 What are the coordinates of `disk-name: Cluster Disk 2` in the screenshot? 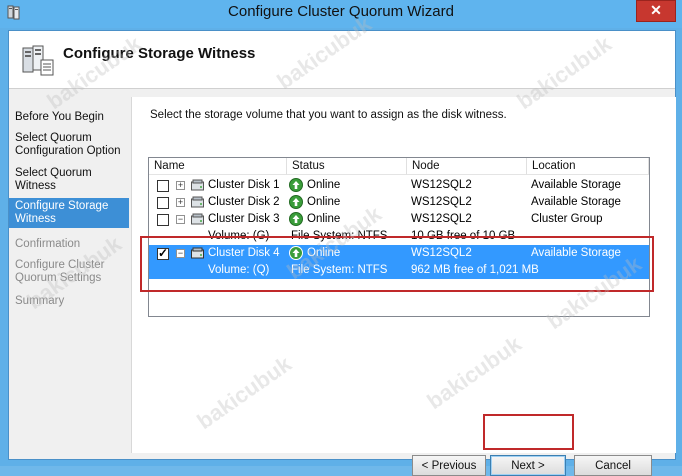 It's located at (244, 202).